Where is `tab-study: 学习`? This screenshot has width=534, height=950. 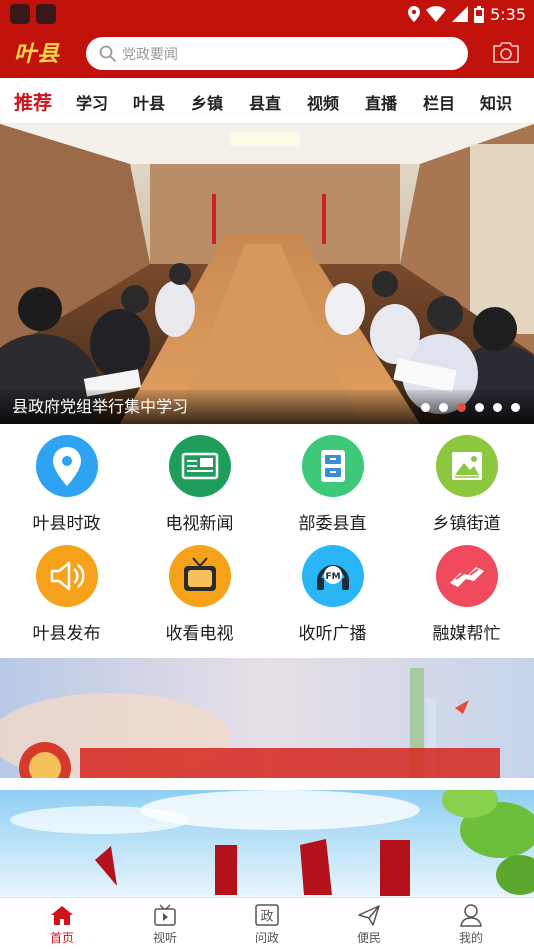
tab-study: 学习 is located at coordinates (92, 102).